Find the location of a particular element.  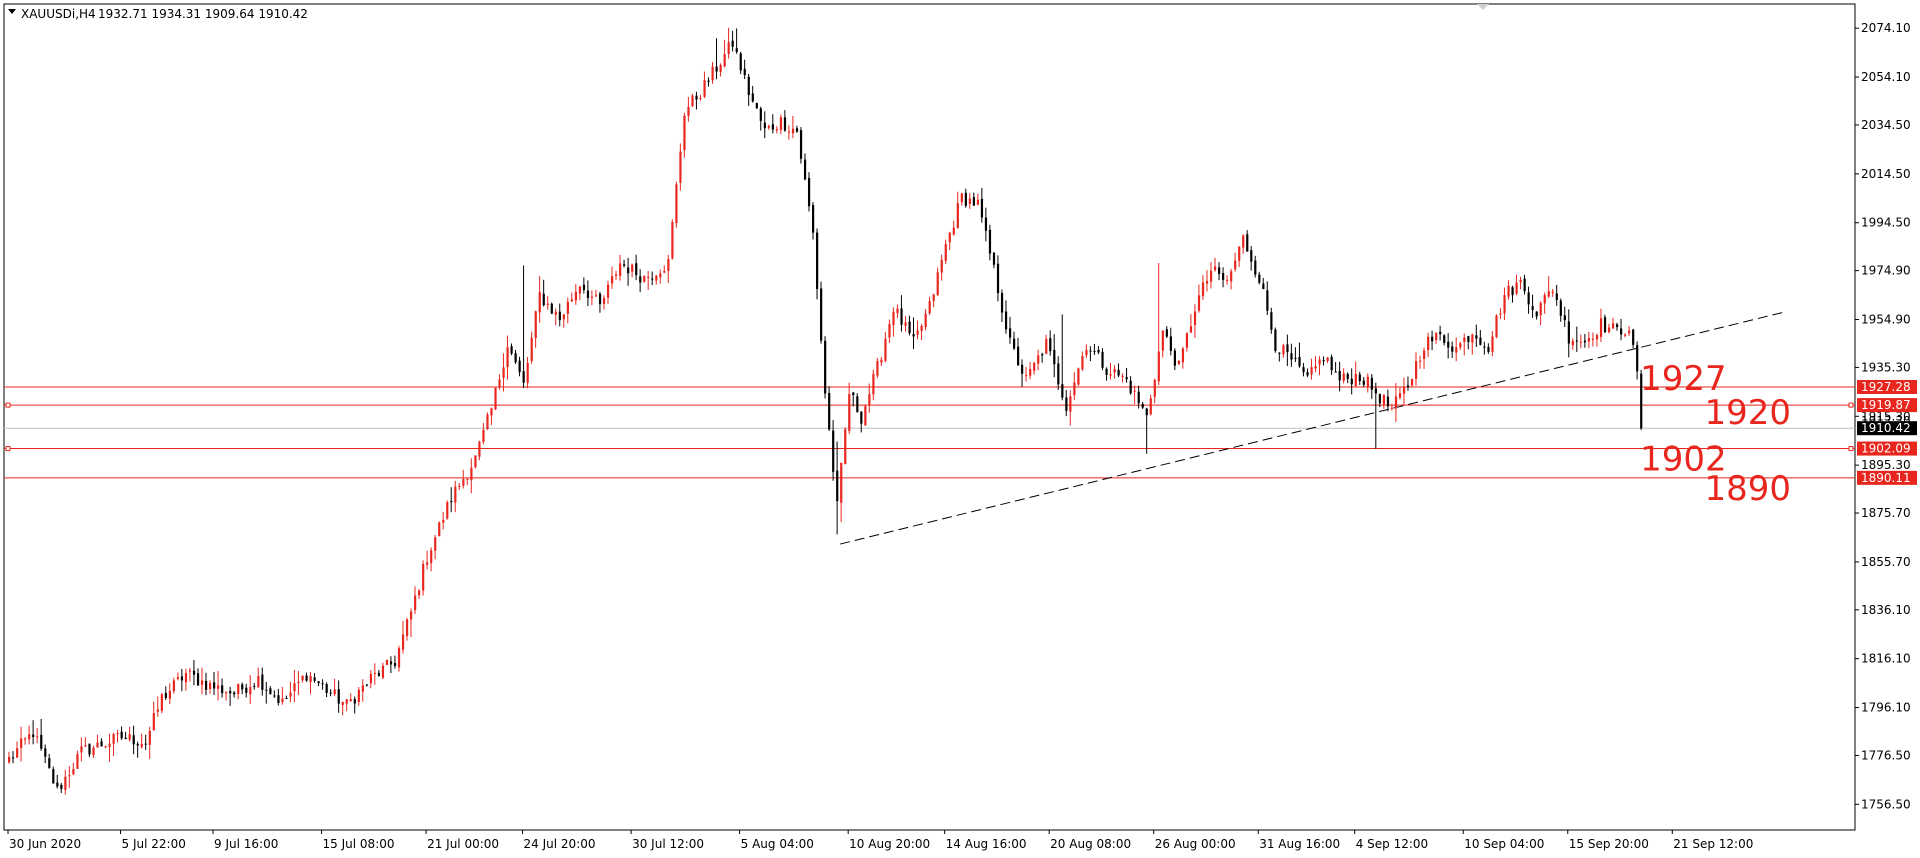

level-price-tag: 1927.28 is located at coordinates (1886, 387).